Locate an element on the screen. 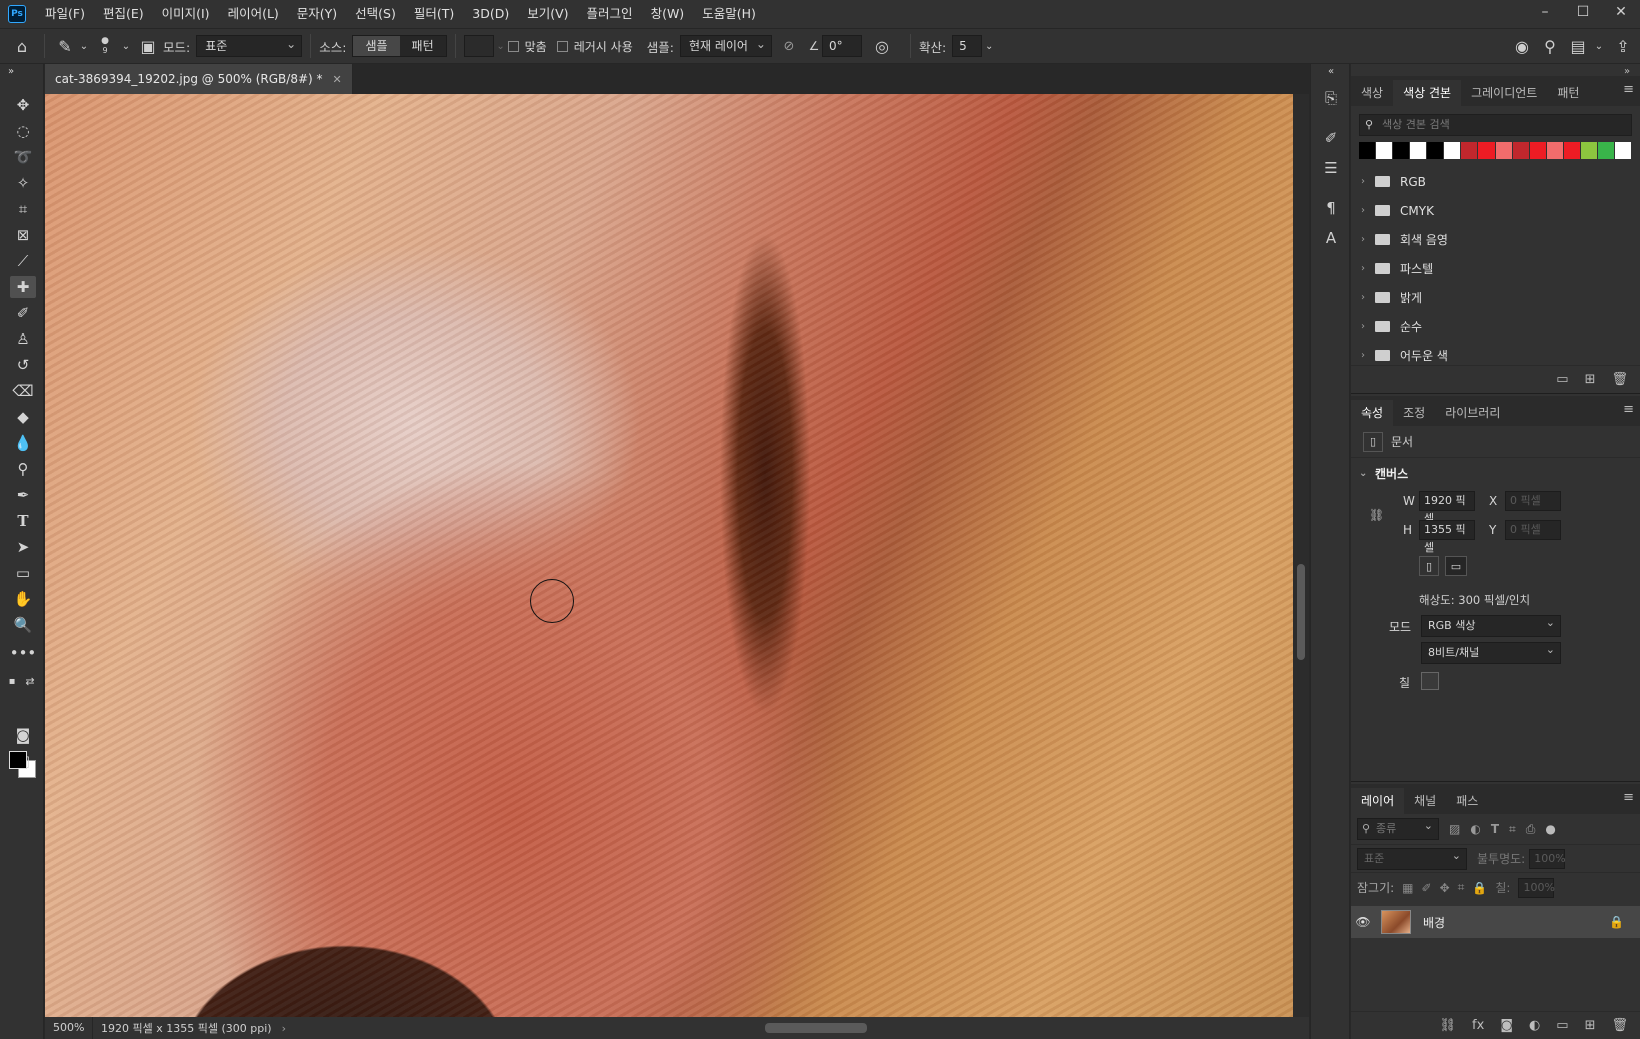 The image size is (1640, 1039). menu-edit: 편집(E) is located at coordinates (123, 14).